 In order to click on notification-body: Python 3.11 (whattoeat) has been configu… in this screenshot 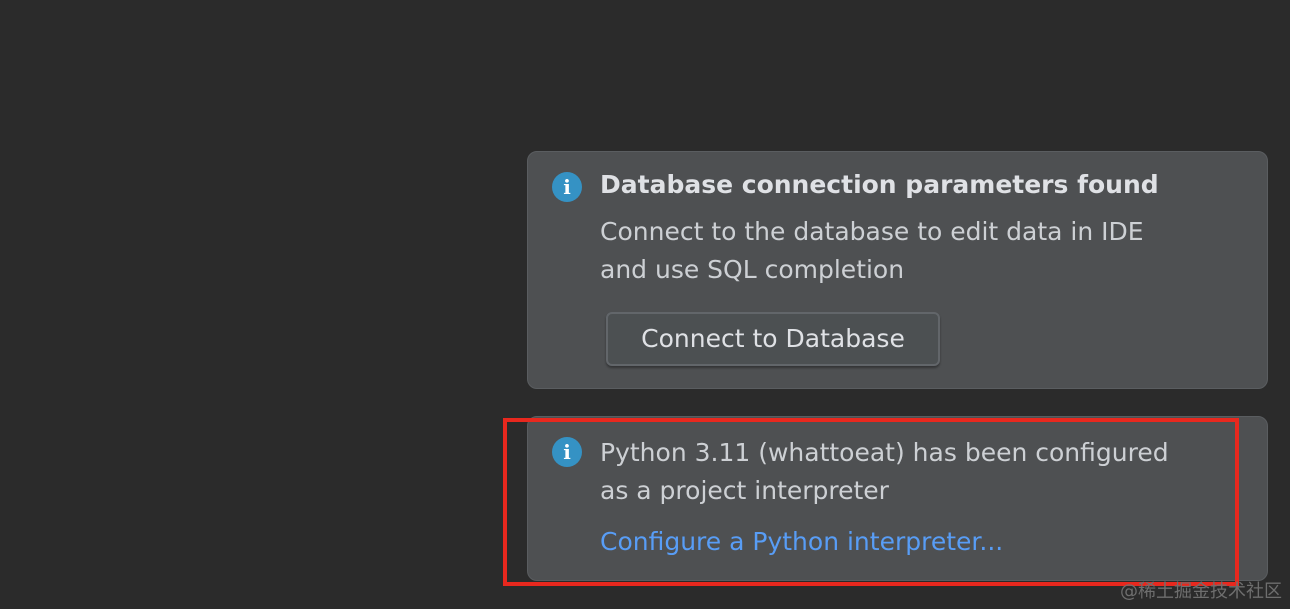, I will do `click(920, 472)`.